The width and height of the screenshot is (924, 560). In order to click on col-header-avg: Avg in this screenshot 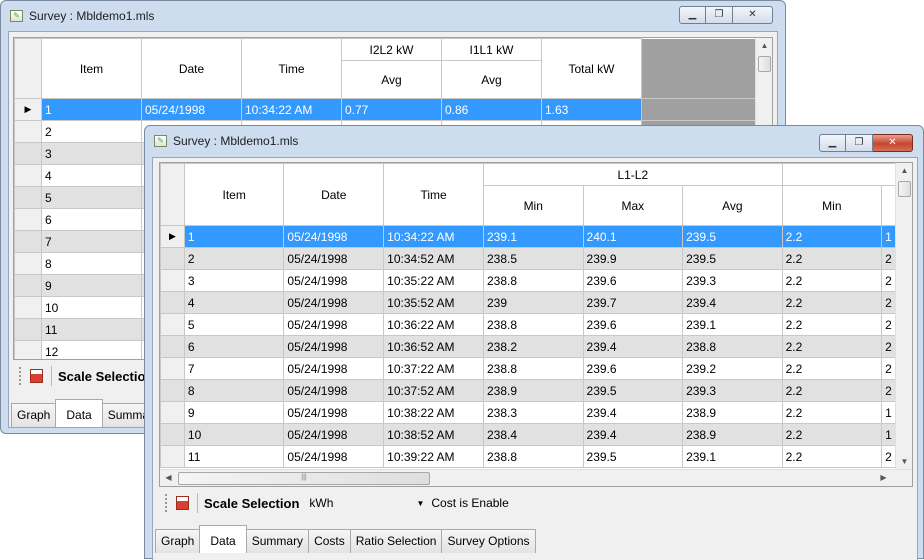, I will do `click(732, 205)`.